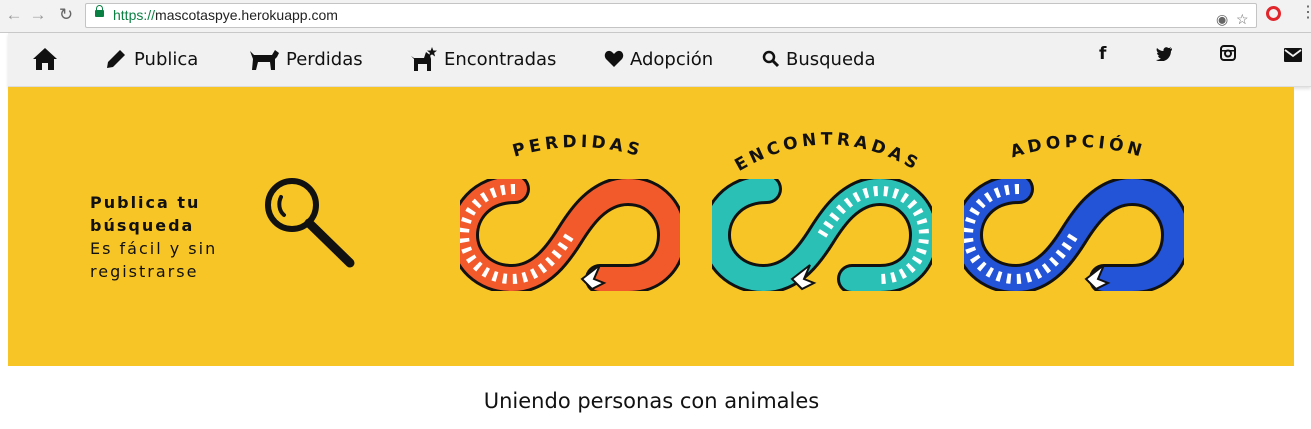 The height and width of the screenshot is (429, 1311). What do you see at coordinates (99, 11) in the screenshot?
I see `lock-icon` at bounding box center [99, 11].